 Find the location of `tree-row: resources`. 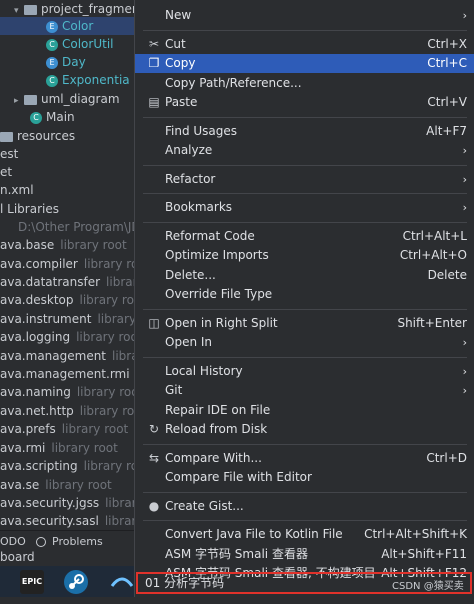

tree-row: resources is located at coordinates (37, 136).